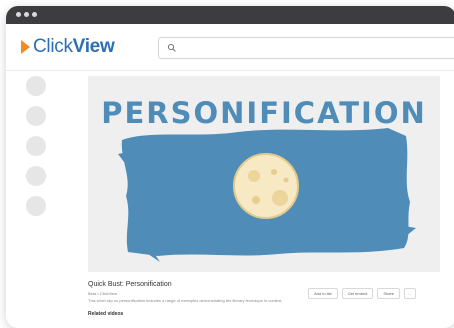  Describe the element at coordinates (106, 314) in the screenshot. I see `related-videos-heading: Related videos` at that location.